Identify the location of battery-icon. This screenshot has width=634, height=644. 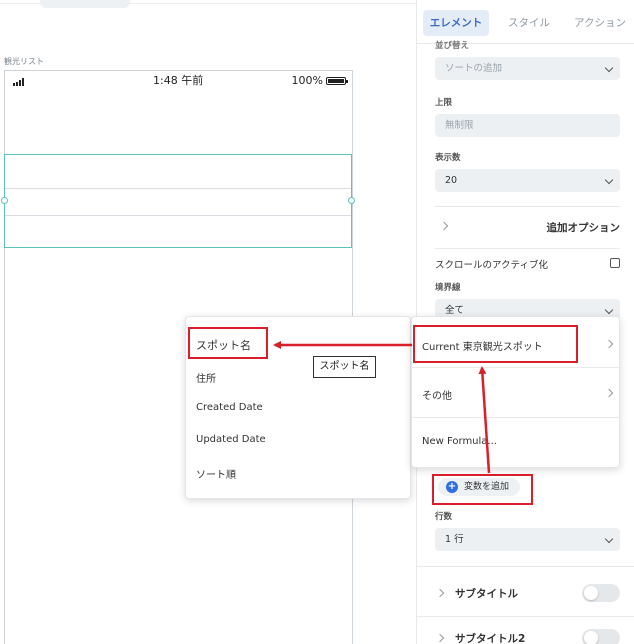
(337, 80).